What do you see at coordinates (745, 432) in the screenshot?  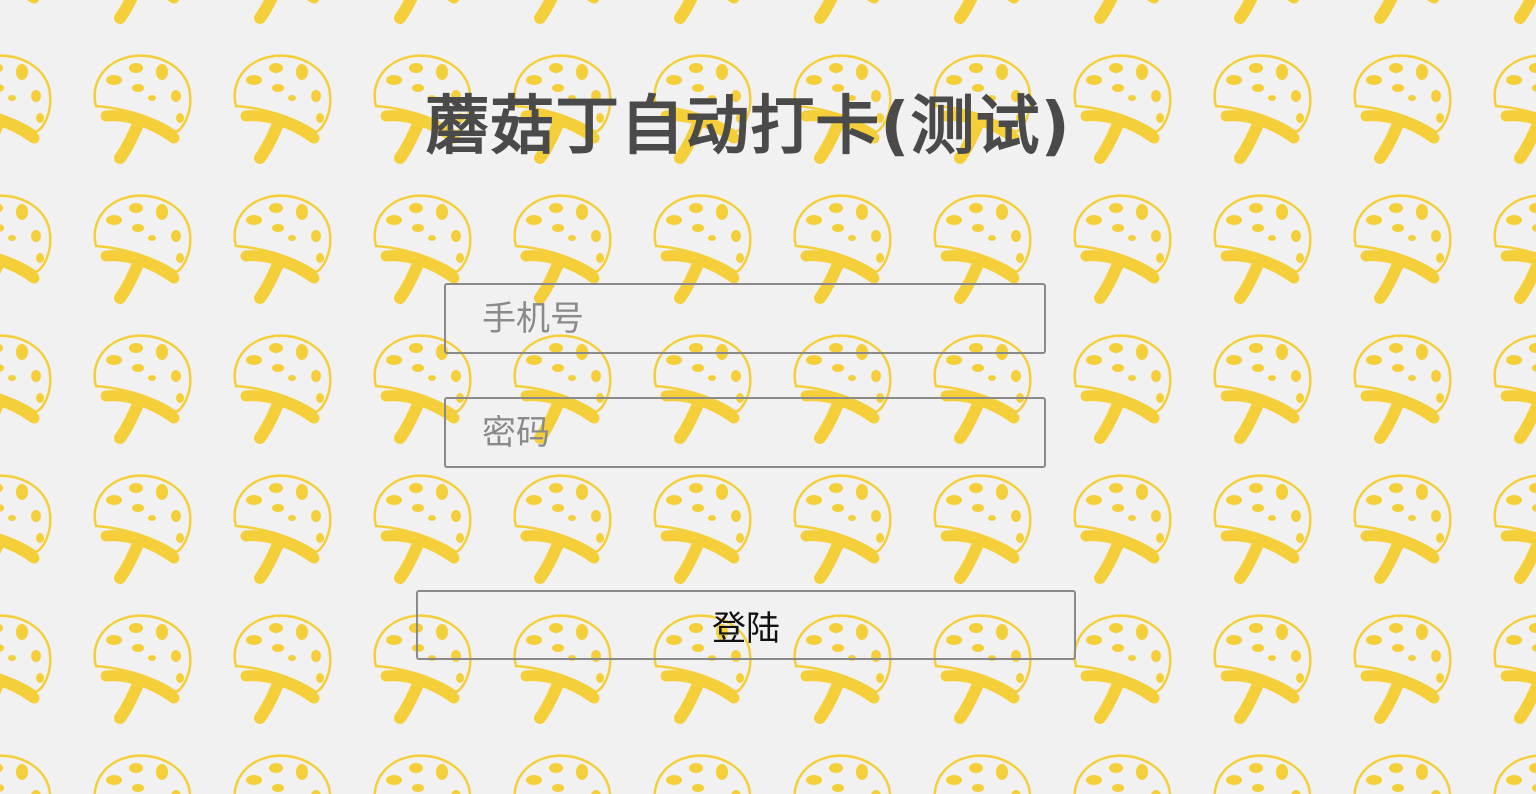 I see `password-input` at bounding box center [745, 432].